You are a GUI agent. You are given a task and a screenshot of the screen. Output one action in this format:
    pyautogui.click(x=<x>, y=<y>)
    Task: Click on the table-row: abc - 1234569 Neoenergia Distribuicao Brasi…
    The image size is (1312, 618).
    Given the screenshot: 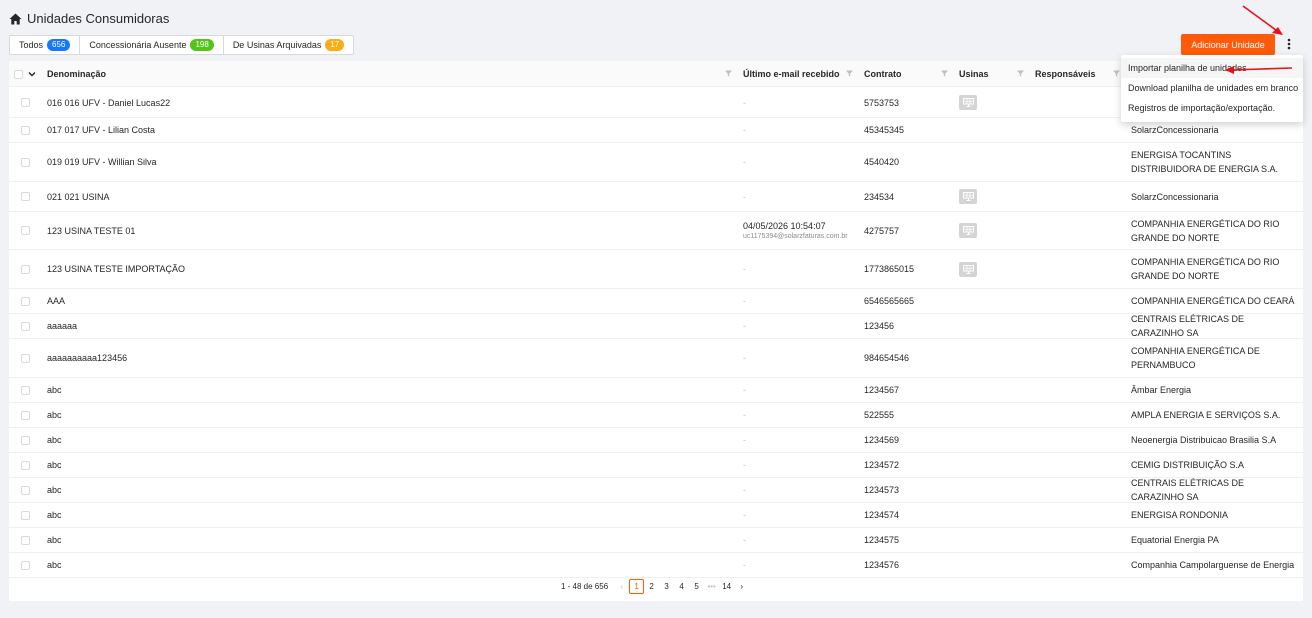 What is the action you would take?
    pyautogui.click(x=656, y=440)
    